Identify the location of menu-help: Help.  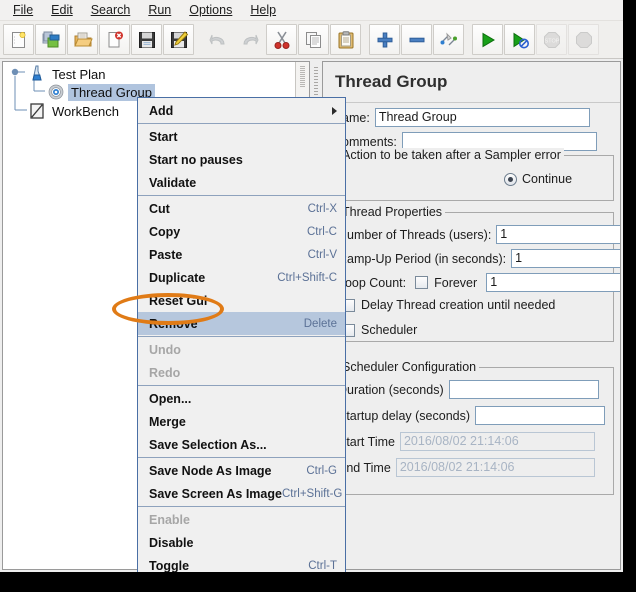
(263, 10).